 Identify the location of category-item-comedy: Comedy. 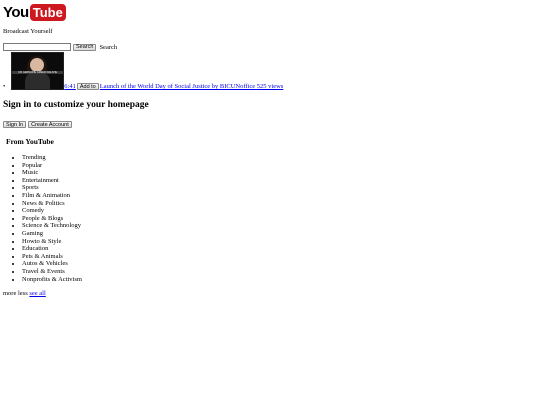
(52, 211).